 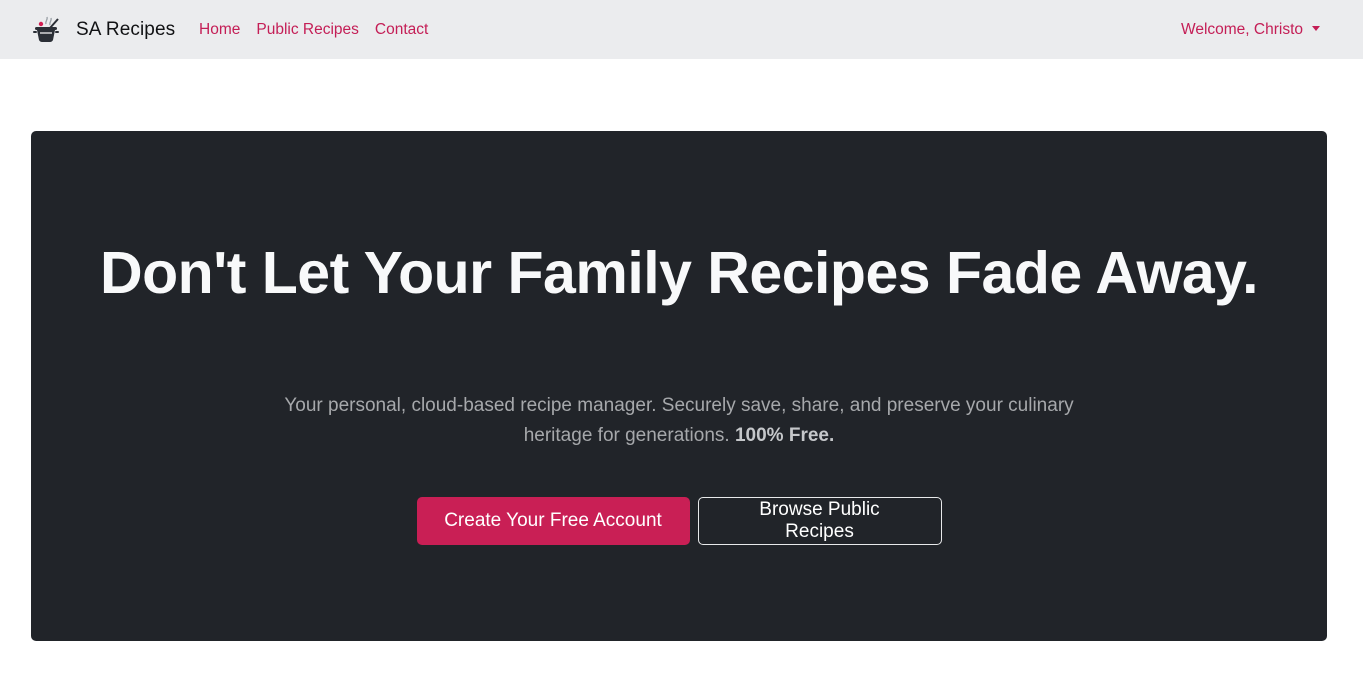 I want to click on nav-link-contact: Contact, so click(x=401, y=30).